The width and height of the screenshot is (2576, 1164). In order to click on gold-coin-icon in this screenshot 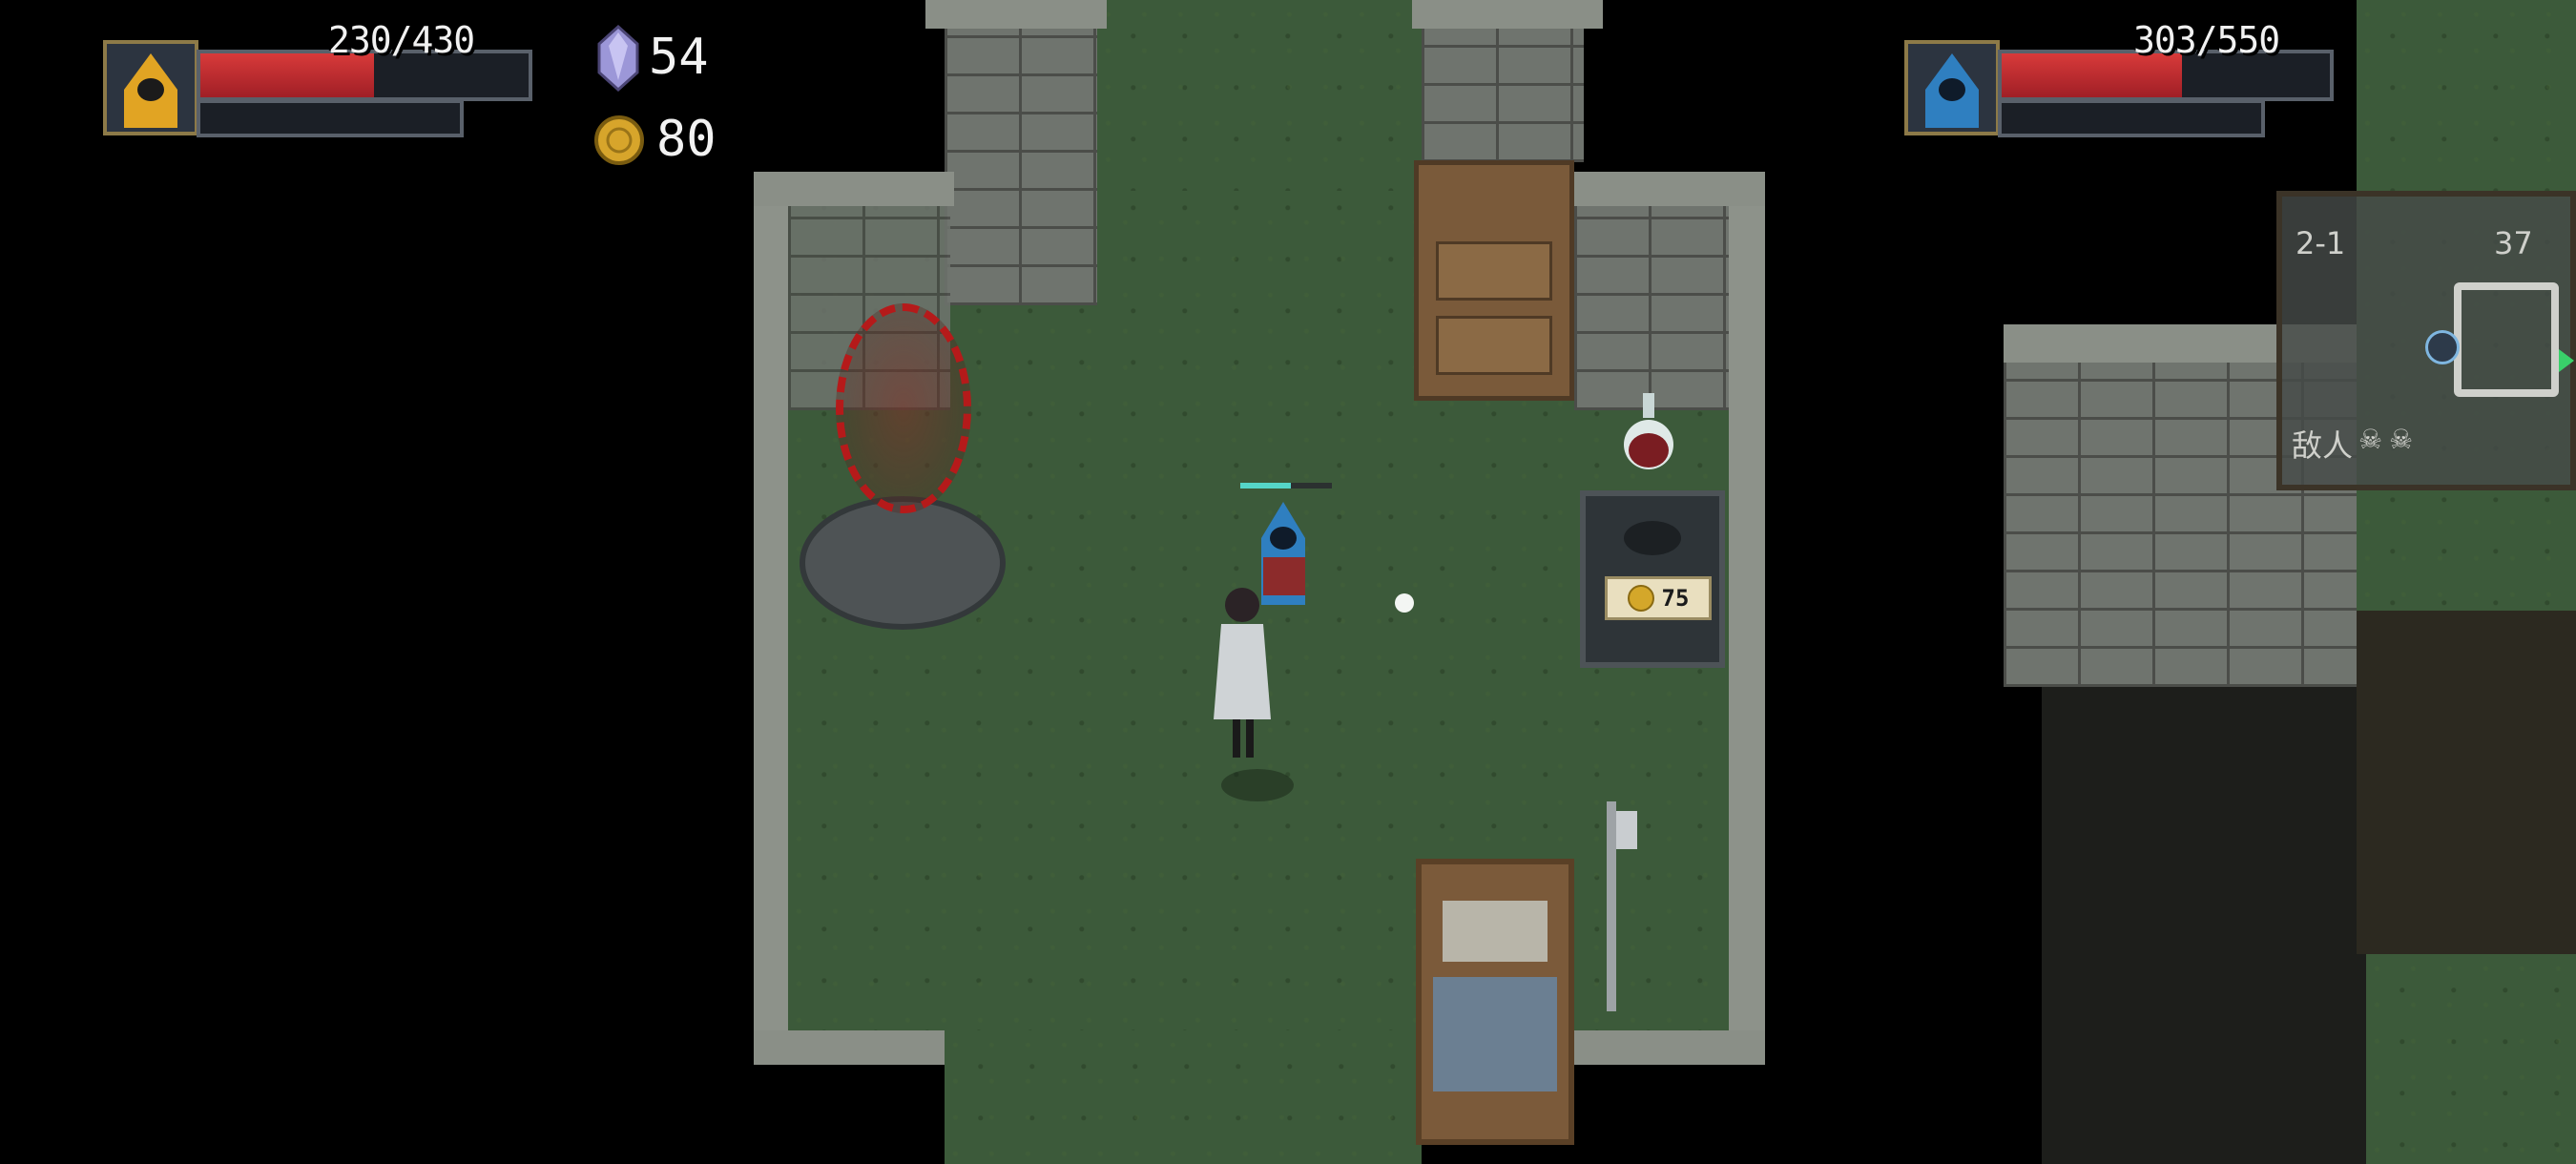, I will do `click(619, 140)`.